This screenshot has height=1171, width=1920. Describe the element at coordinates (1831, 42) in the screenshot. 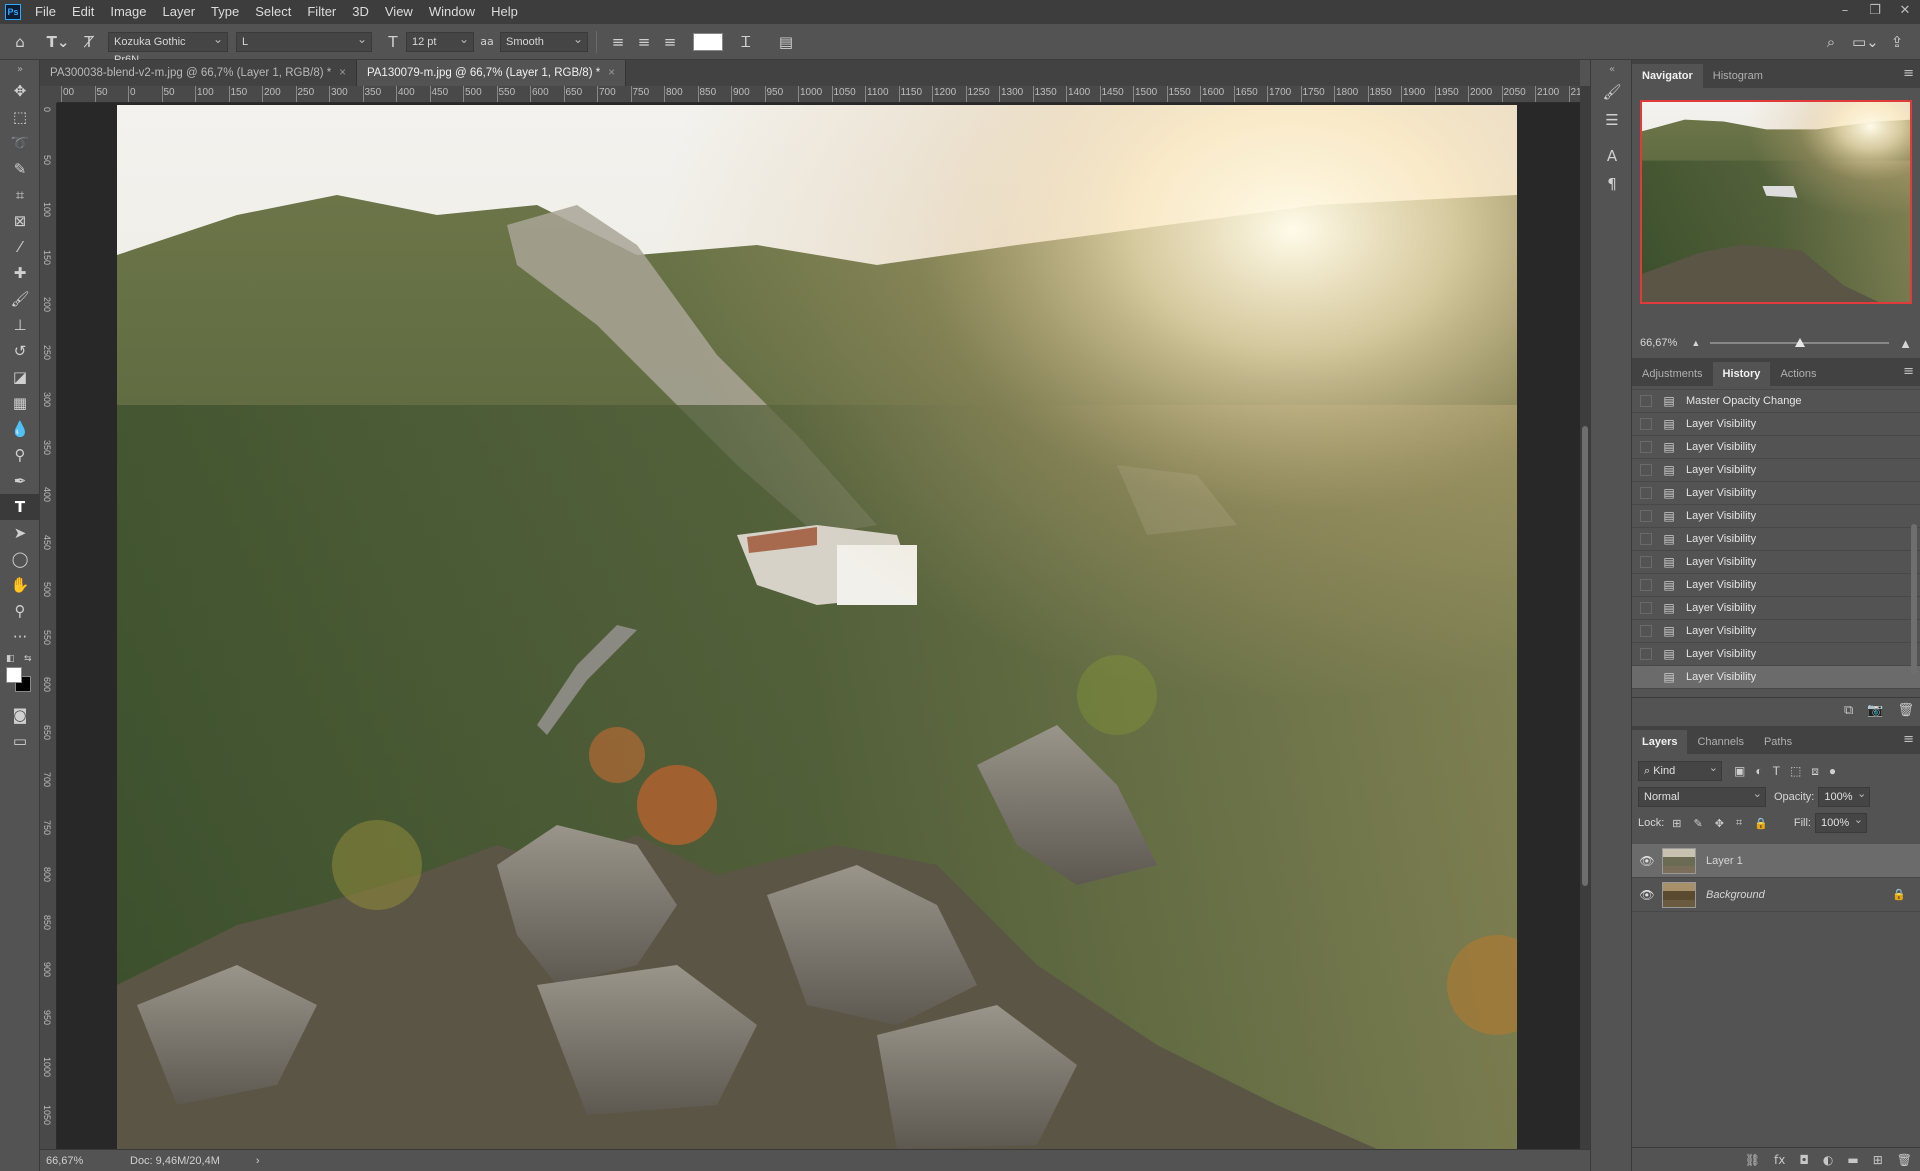

I see `search-icon: ⌕` at that location.